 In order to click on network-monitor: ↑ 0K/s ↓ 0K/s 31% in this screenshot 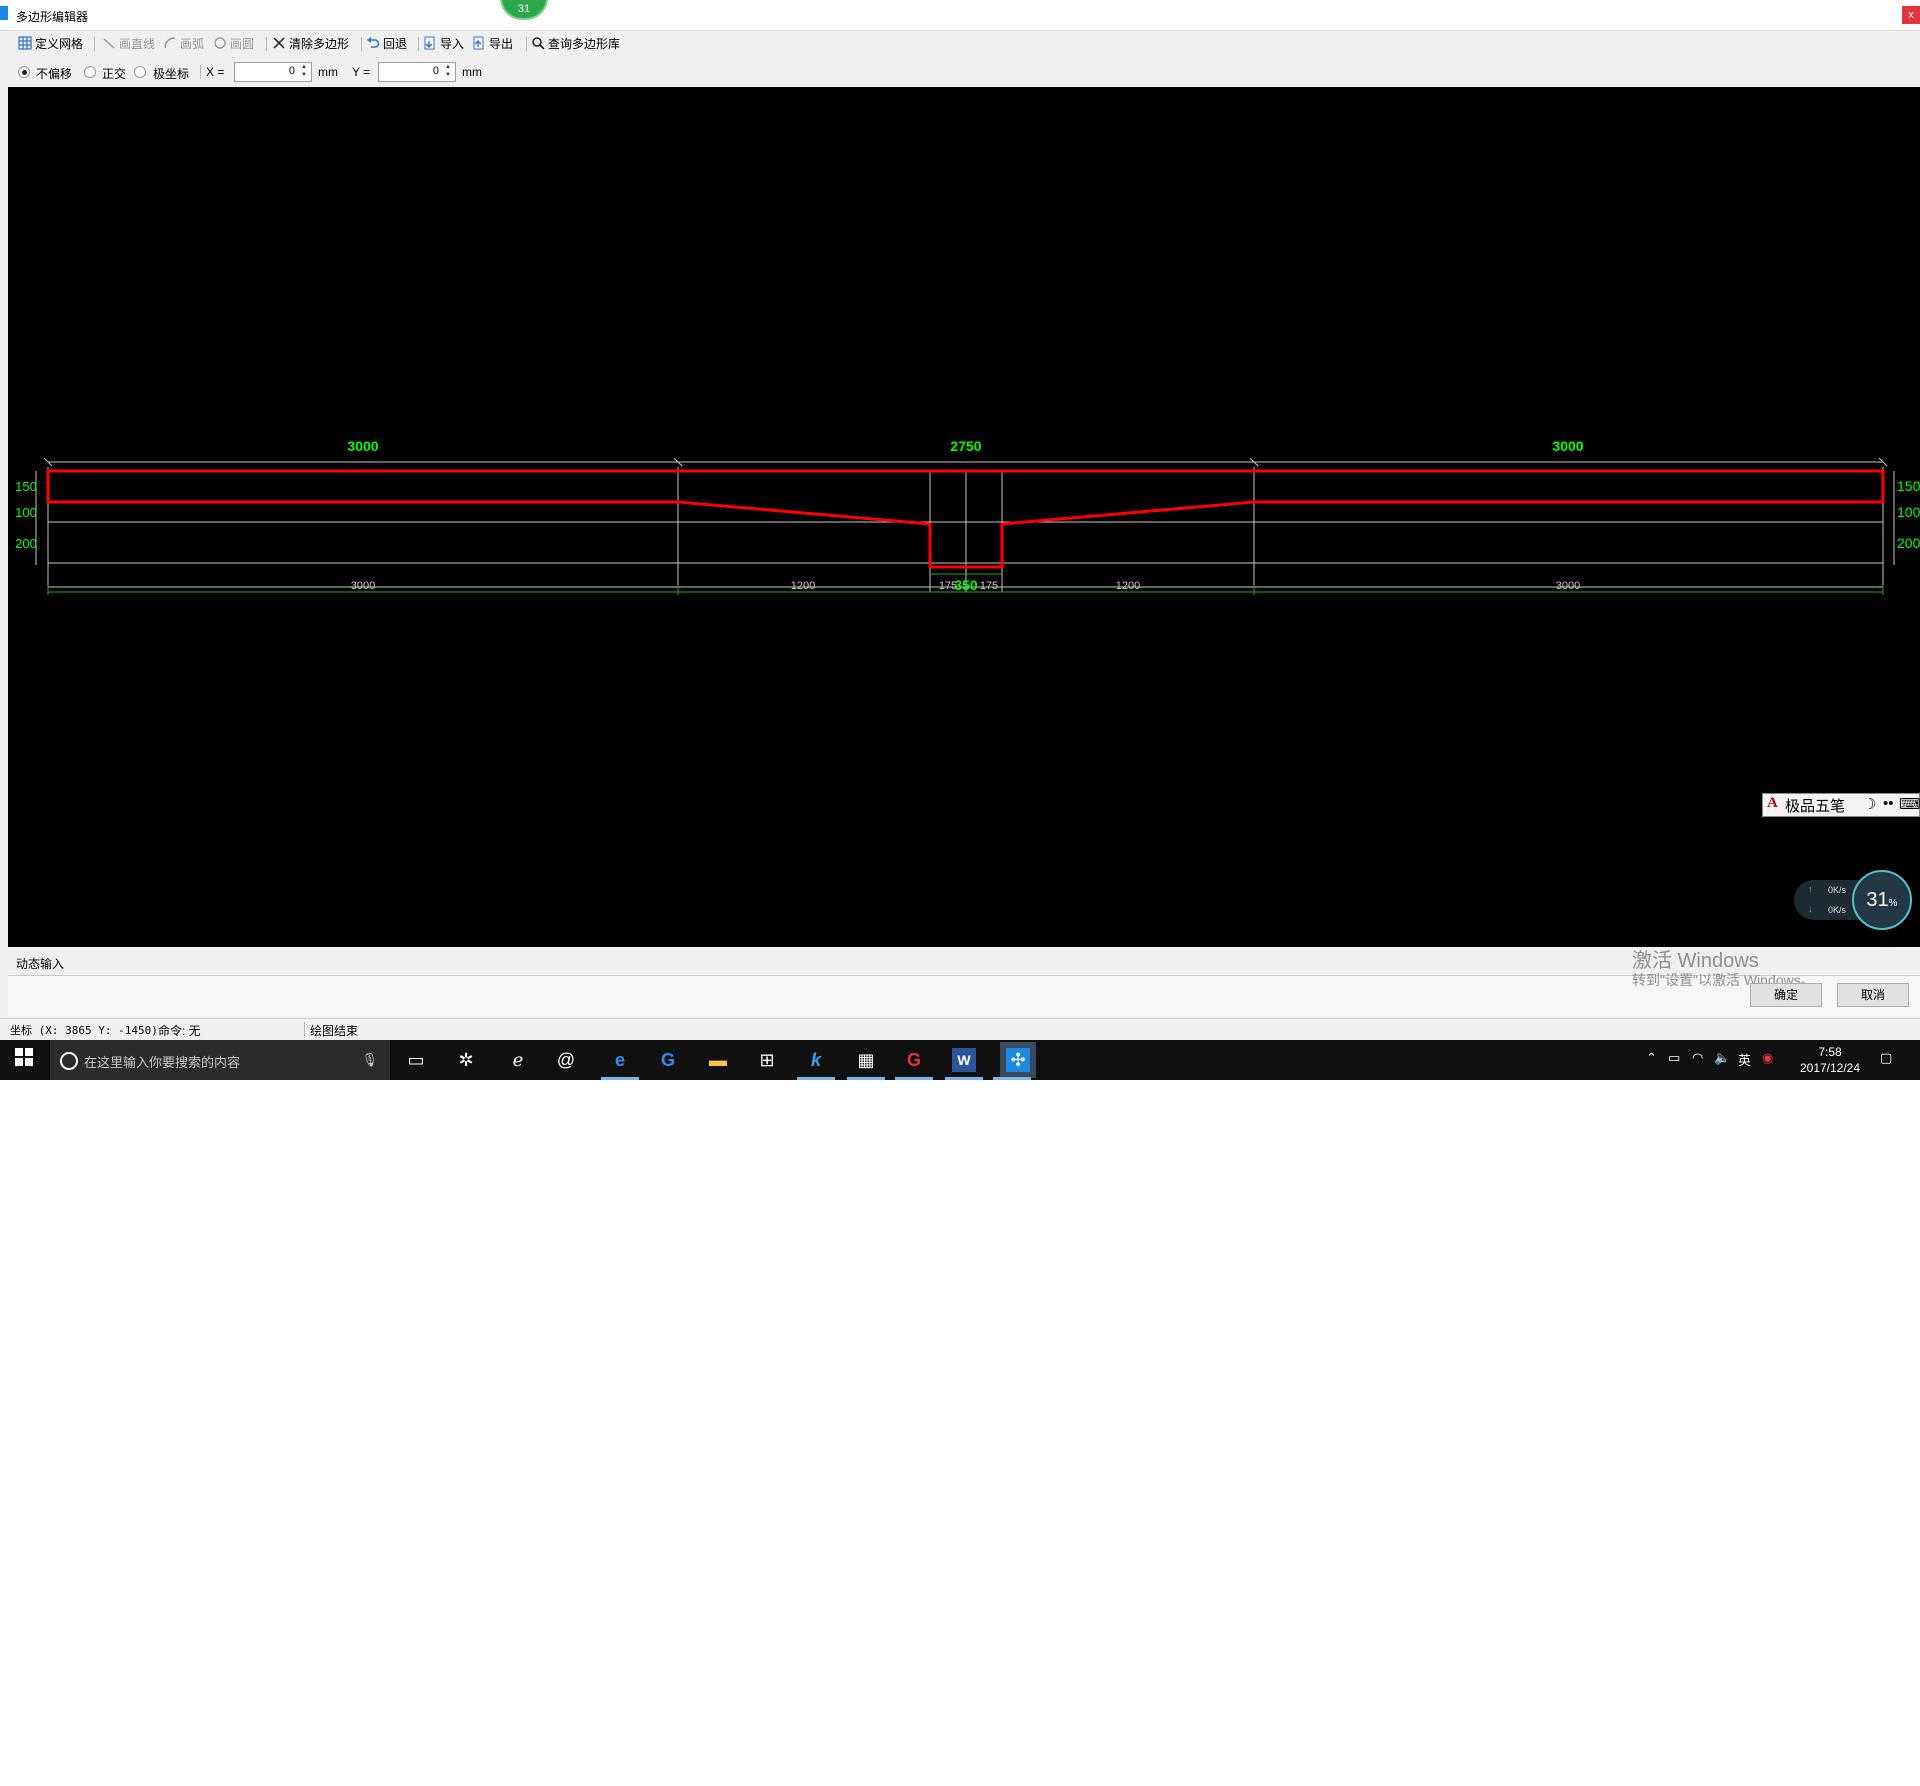, I will do `click(1853, 900)`.